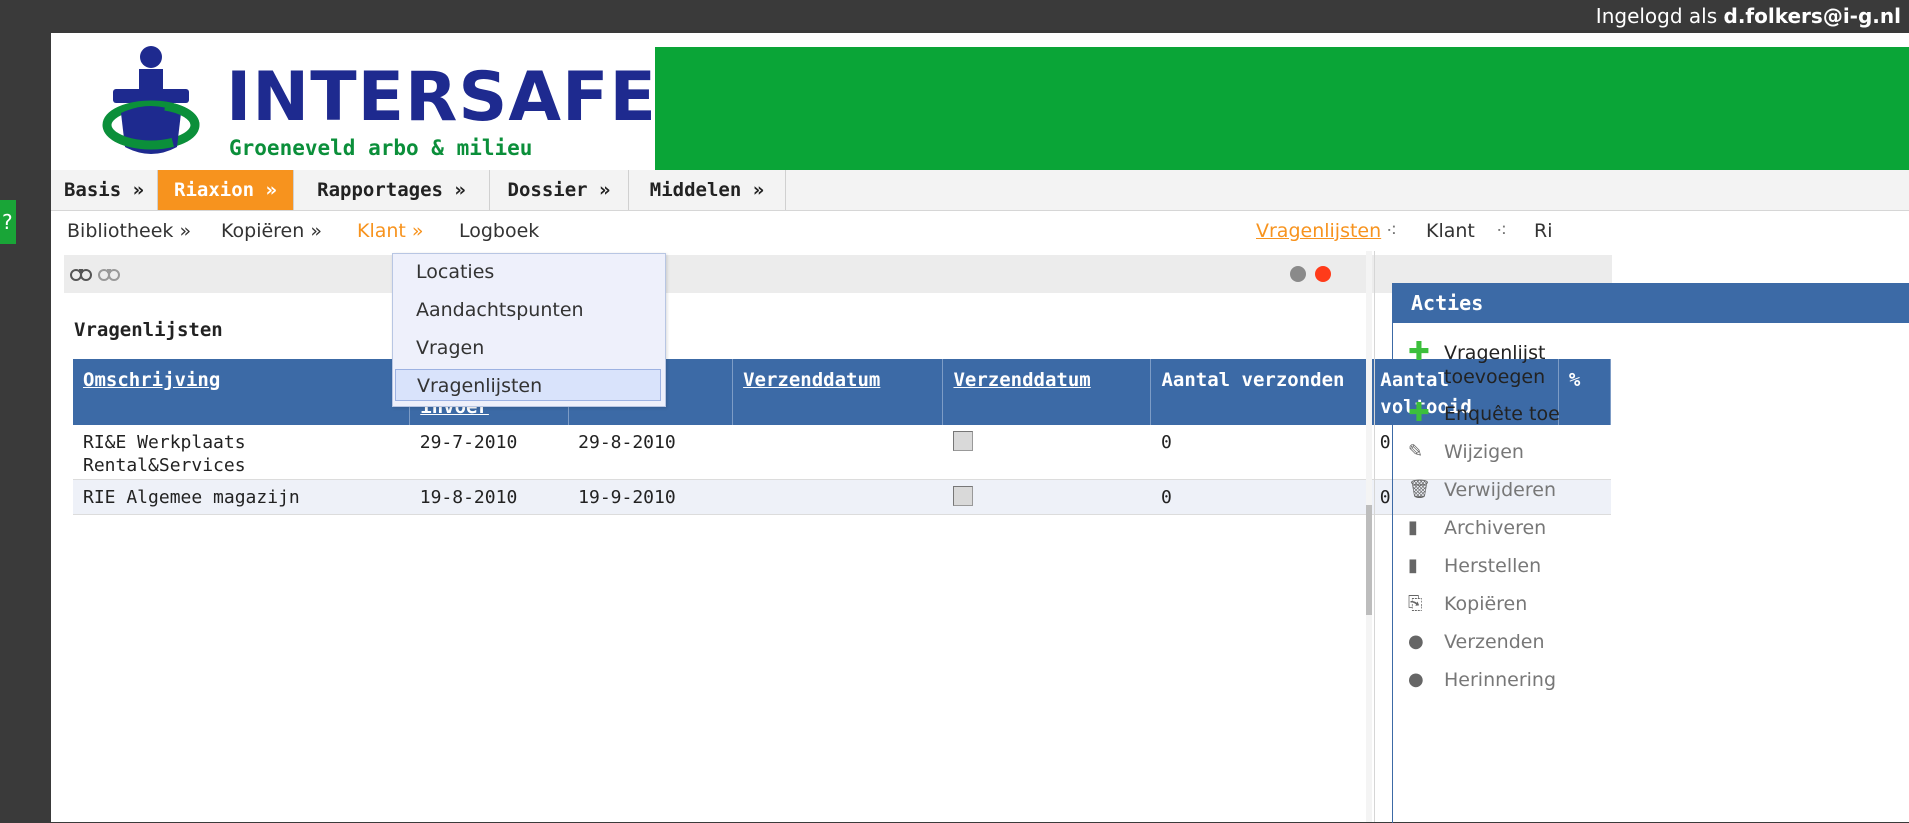  I want to click on left-strip, so click(25, 411).